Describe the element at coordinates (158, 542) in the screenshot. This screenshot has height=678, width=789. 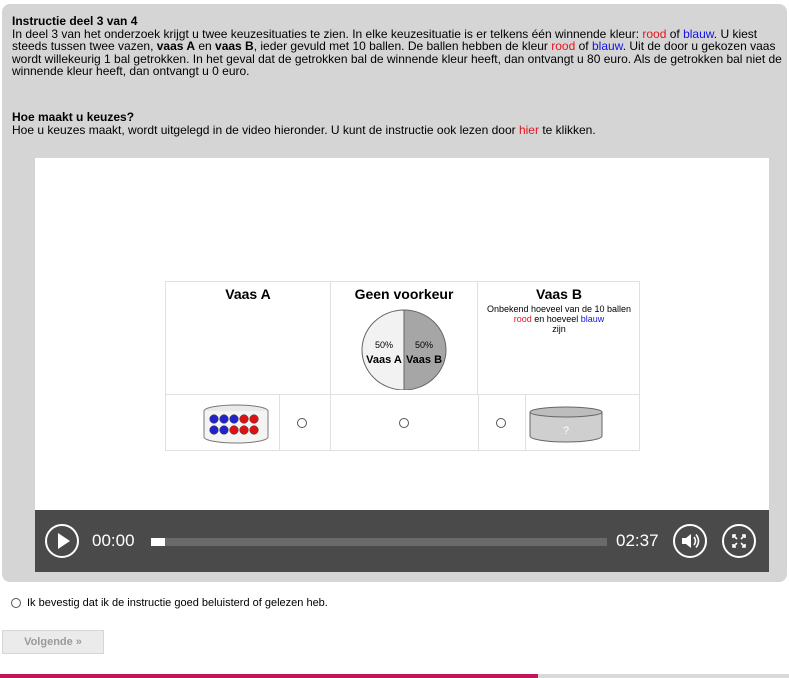
I see `progress-handle` at that location.